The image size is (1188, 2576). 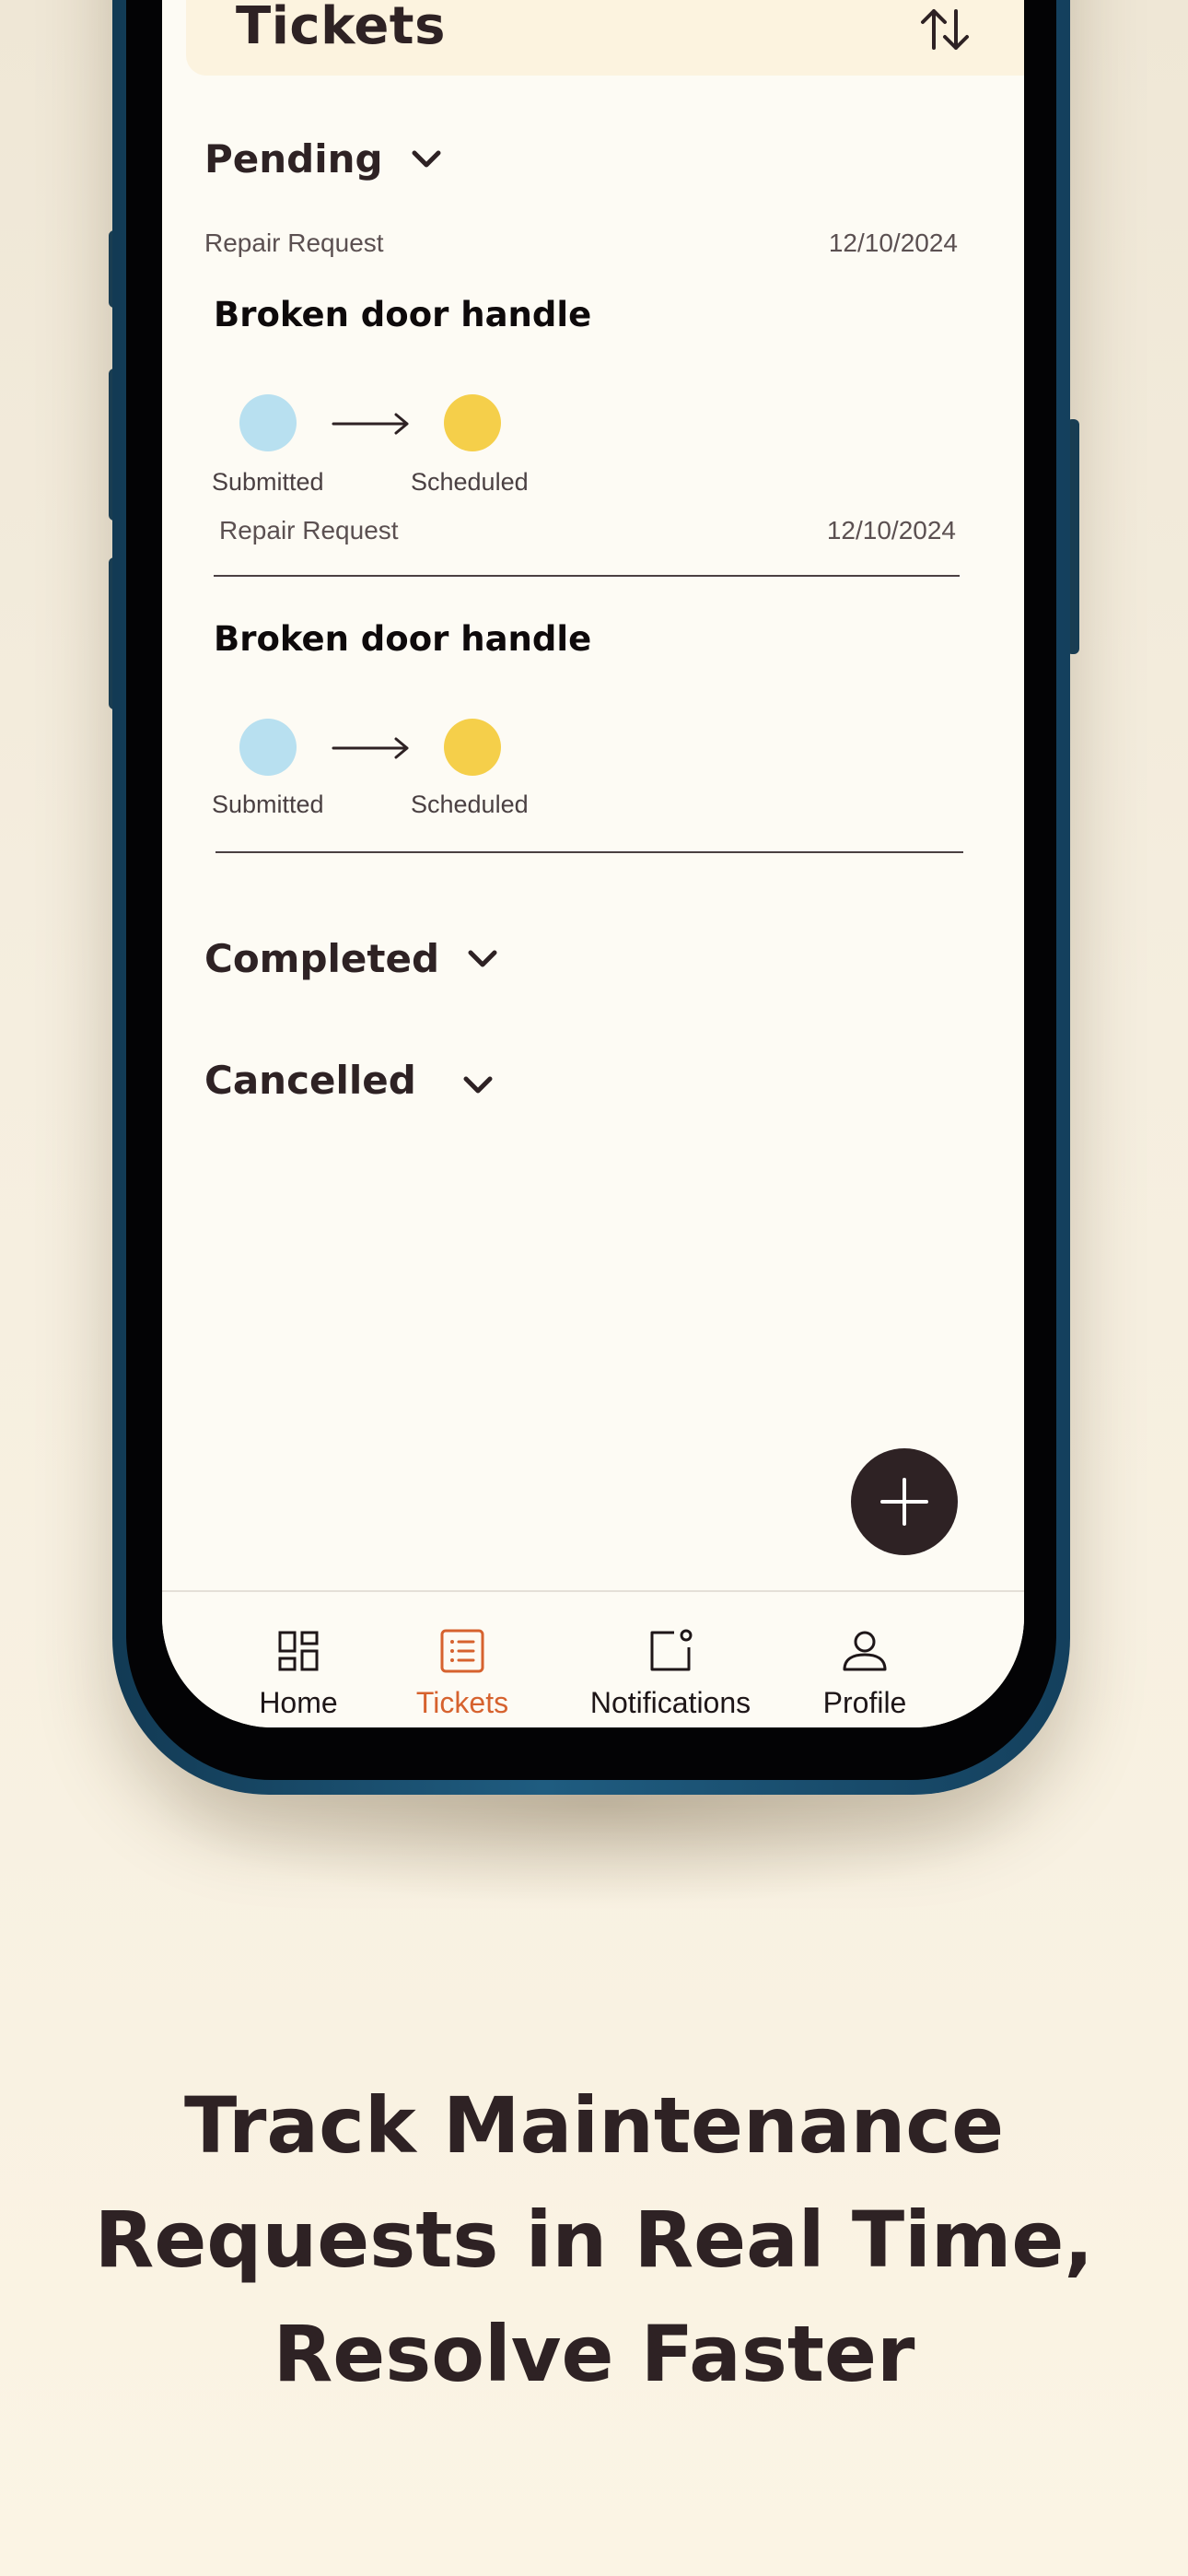 What do you see at coordinates (864, 1702) in the screenshot?
I see `nav-profile-label: Profile` at bounding box center [864, 1702].